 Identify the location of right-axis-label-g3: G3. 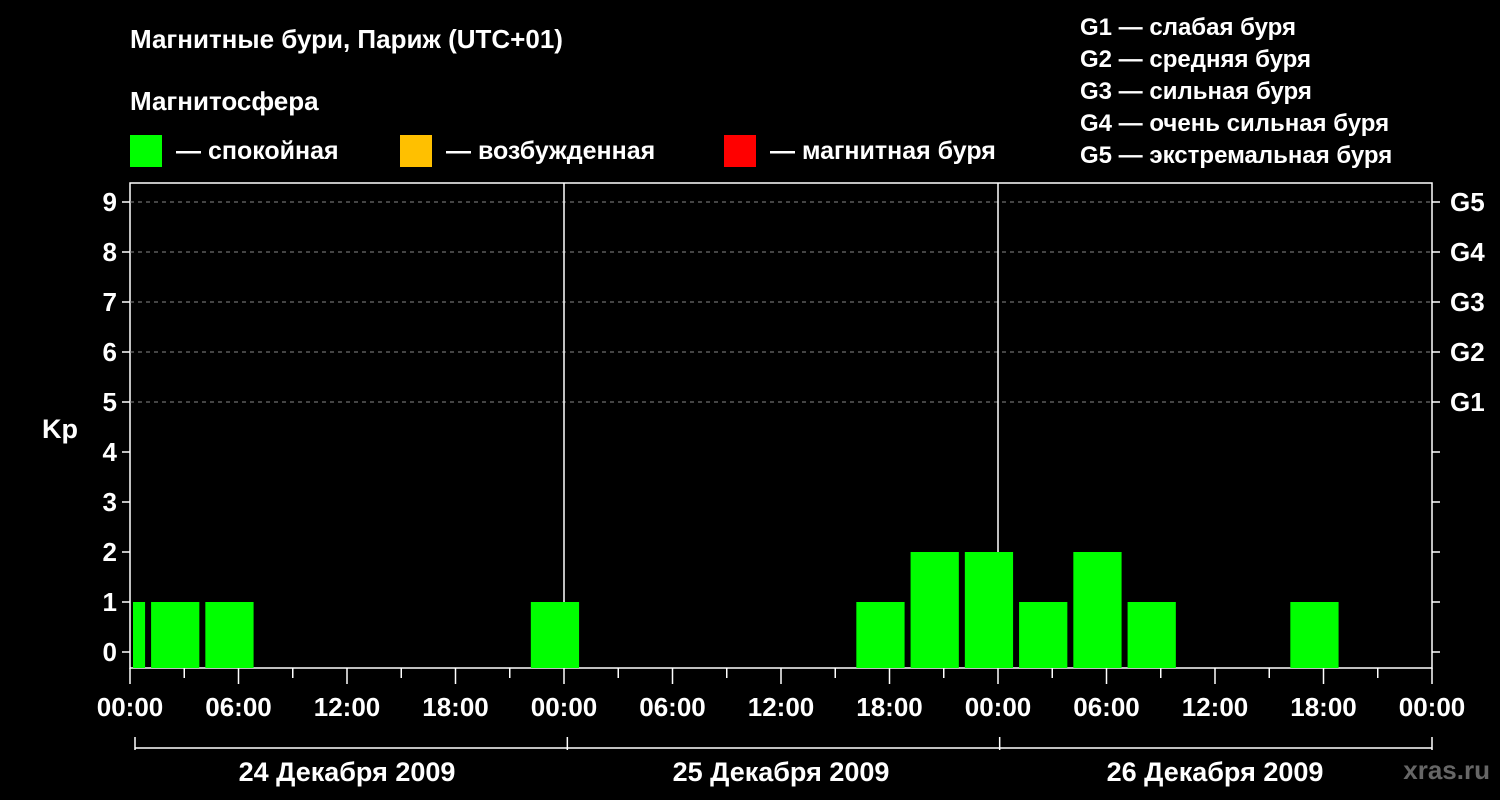
(1467, 302).